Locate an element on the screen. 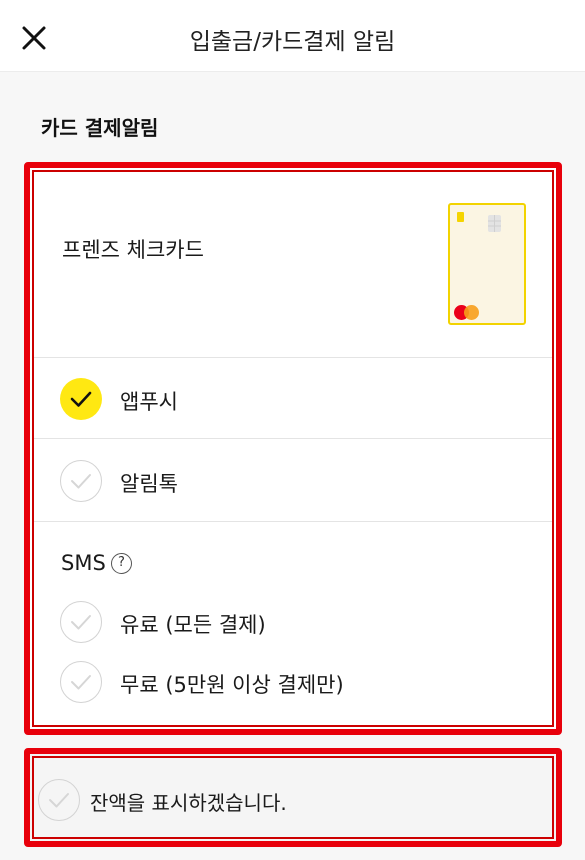 The height and width of the screenshot is (860, 585). help-icon: ? is located at coordinates (121, 563).